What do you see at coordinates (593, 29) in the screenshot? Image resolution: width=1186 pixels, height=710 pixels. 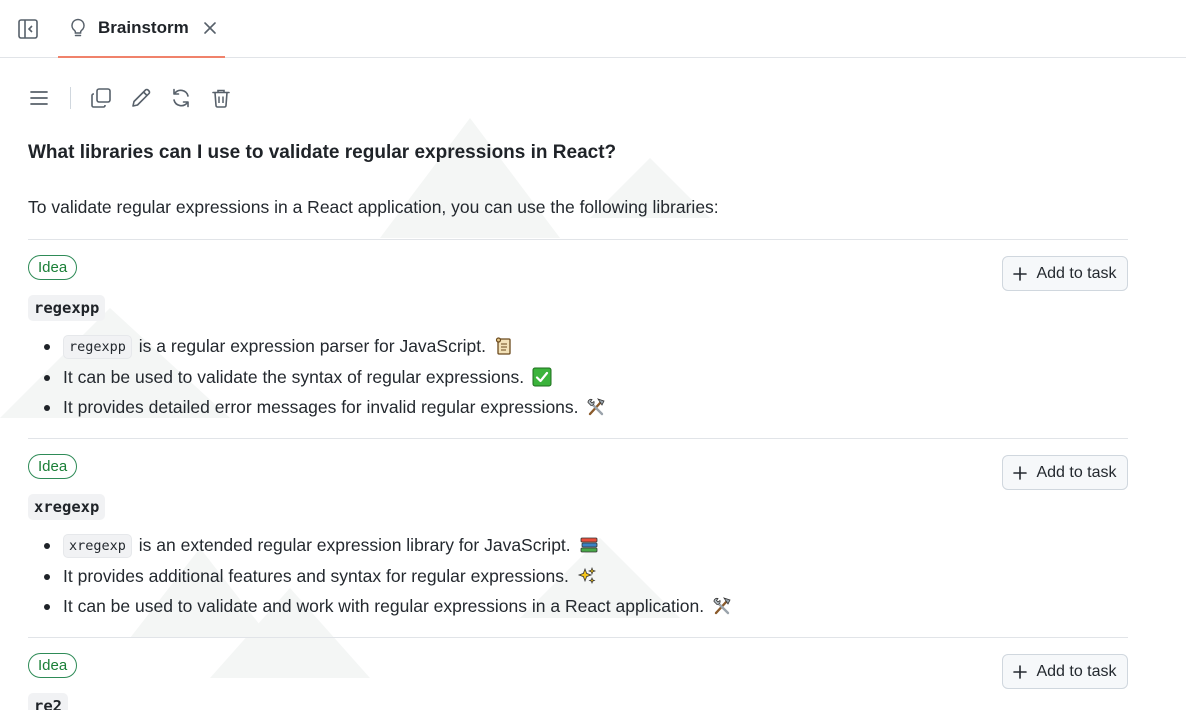 I see `tab-bar: Brainstorm` at bounding box center [593, 29].